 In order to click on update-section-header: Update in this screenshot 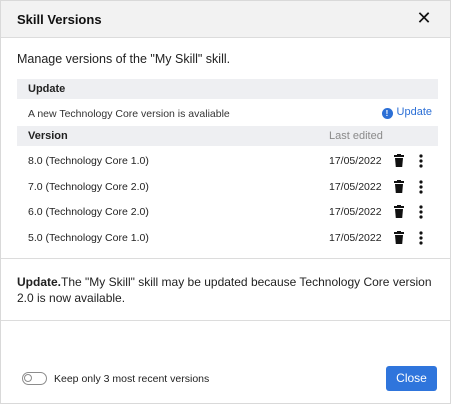, I will do `click(227, 89)`.